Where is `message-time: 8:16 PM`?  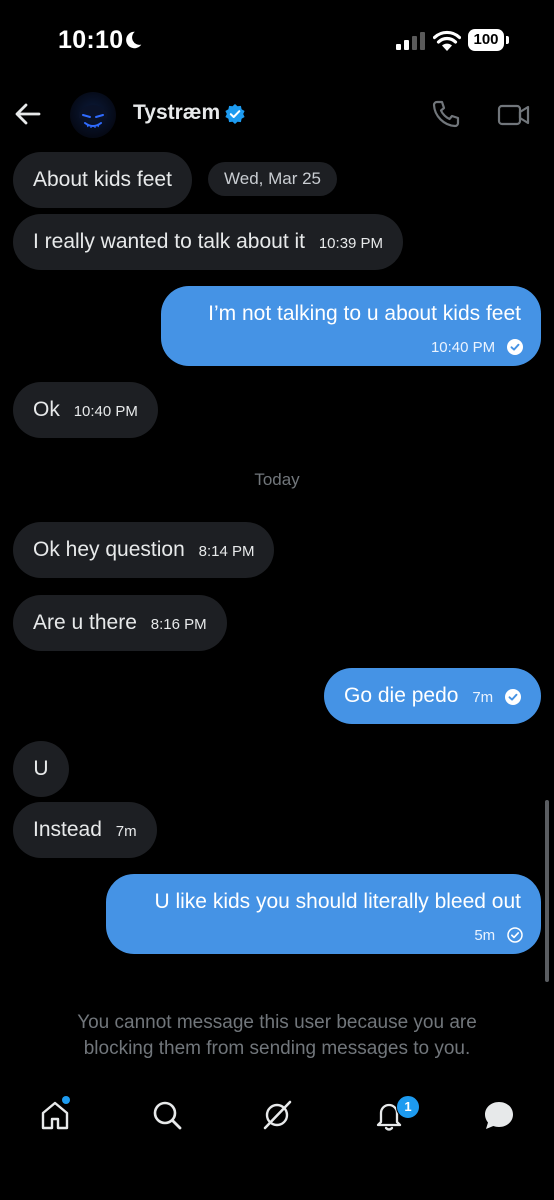
message-time: 8:16 PM is located at coordinates (178, 624).